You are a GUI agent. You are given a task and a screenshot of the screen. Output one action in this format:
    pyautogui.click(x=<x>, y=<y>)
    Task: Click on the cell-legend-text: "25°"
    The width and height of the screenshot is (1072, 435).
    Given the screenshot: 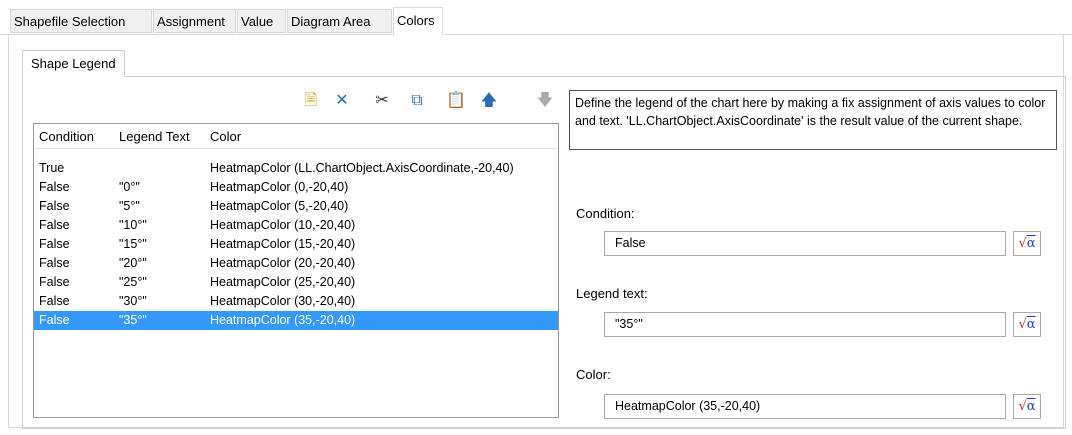 What is the action you would take?
    pyautogui.click(x=133, y=282)
    